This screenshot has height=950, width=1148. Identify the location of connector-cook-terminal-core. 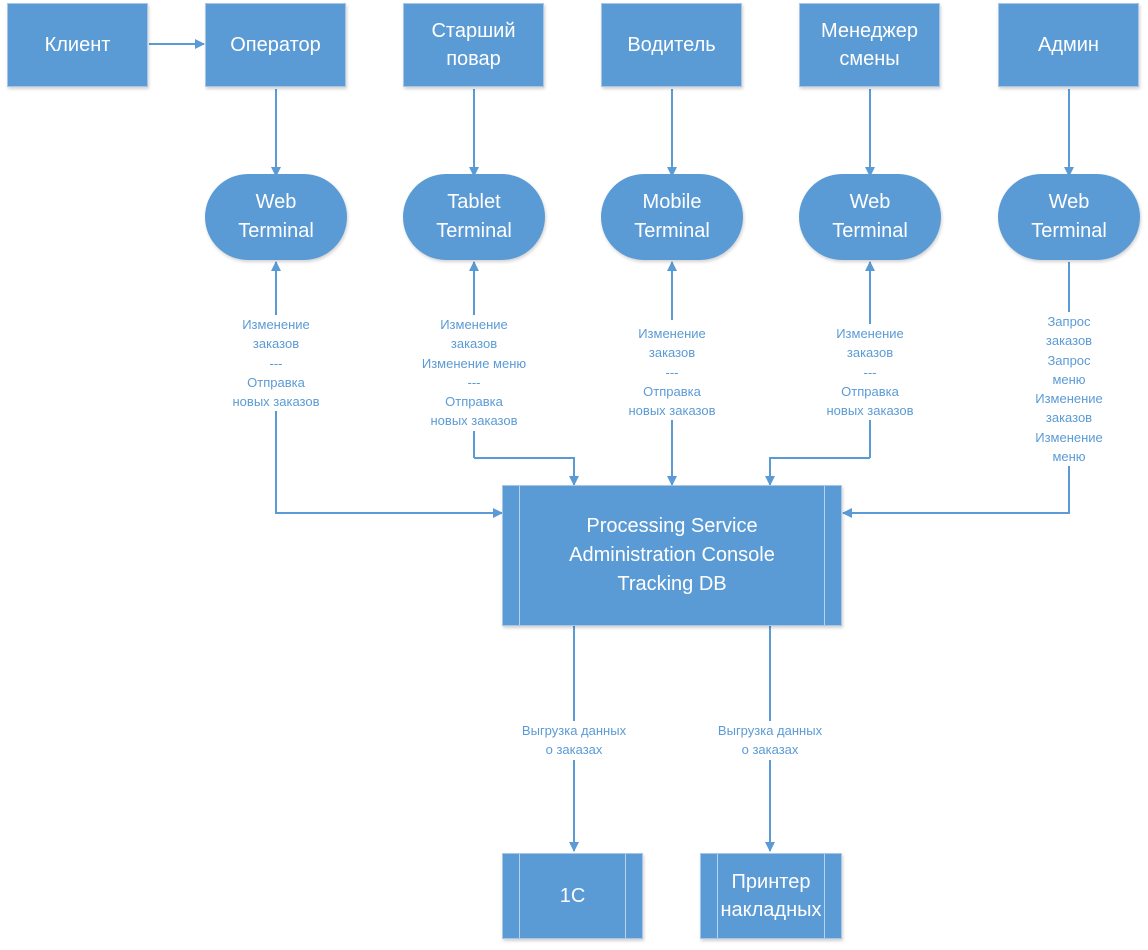
(526, 471).